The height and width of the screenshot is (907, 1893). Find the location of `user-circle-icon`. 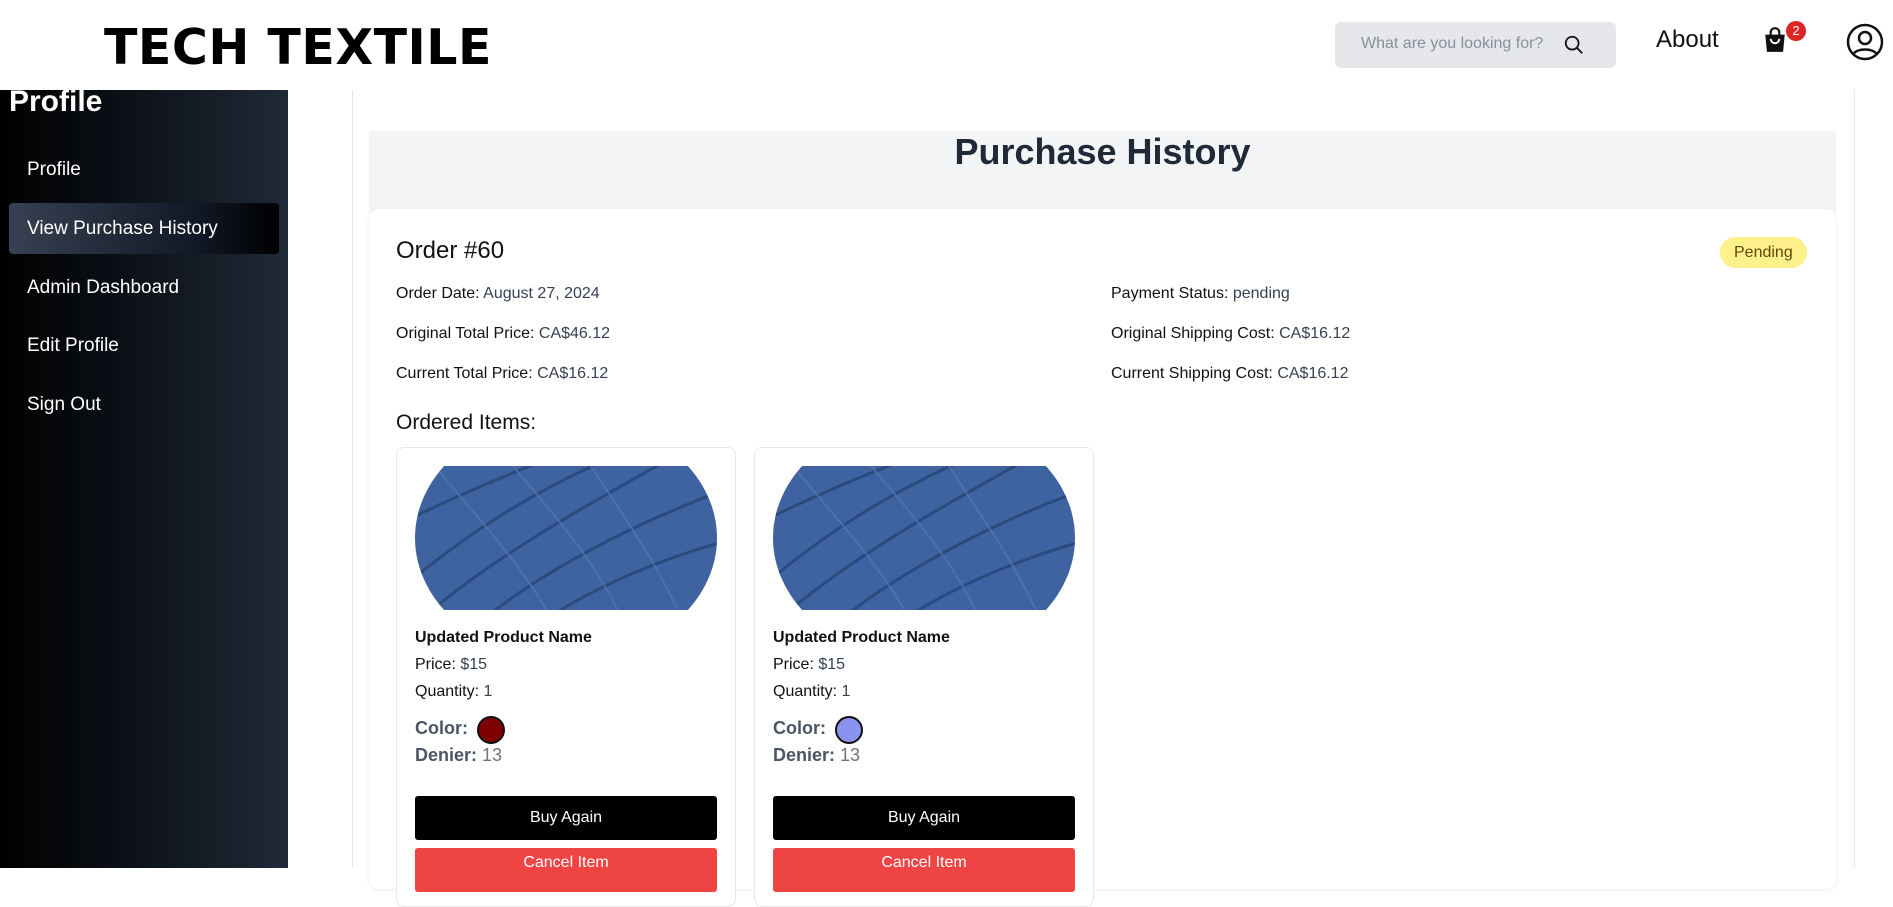

user-circle-icon is located at coordinates (1865, 42).